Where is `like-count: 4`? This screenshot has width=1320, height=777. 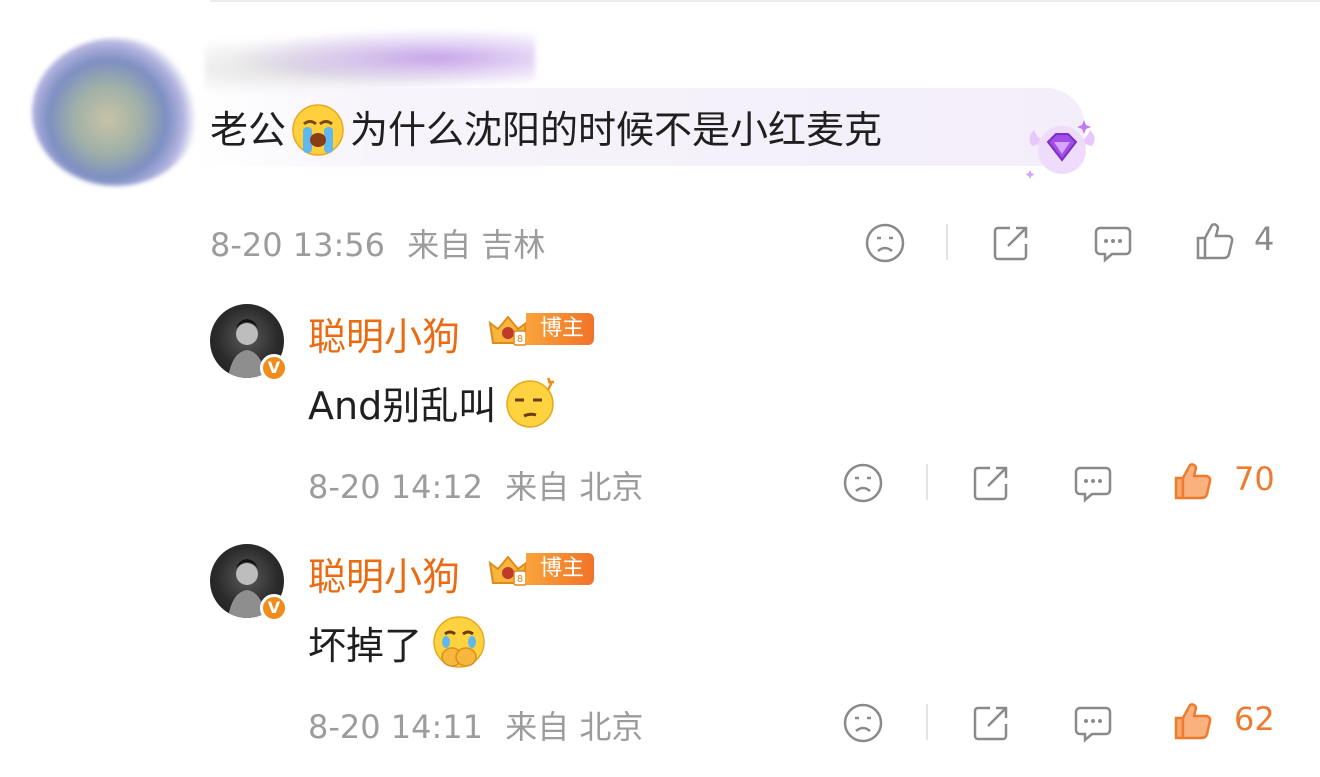 like-count: 4 is located at coordinates (1264, 239).